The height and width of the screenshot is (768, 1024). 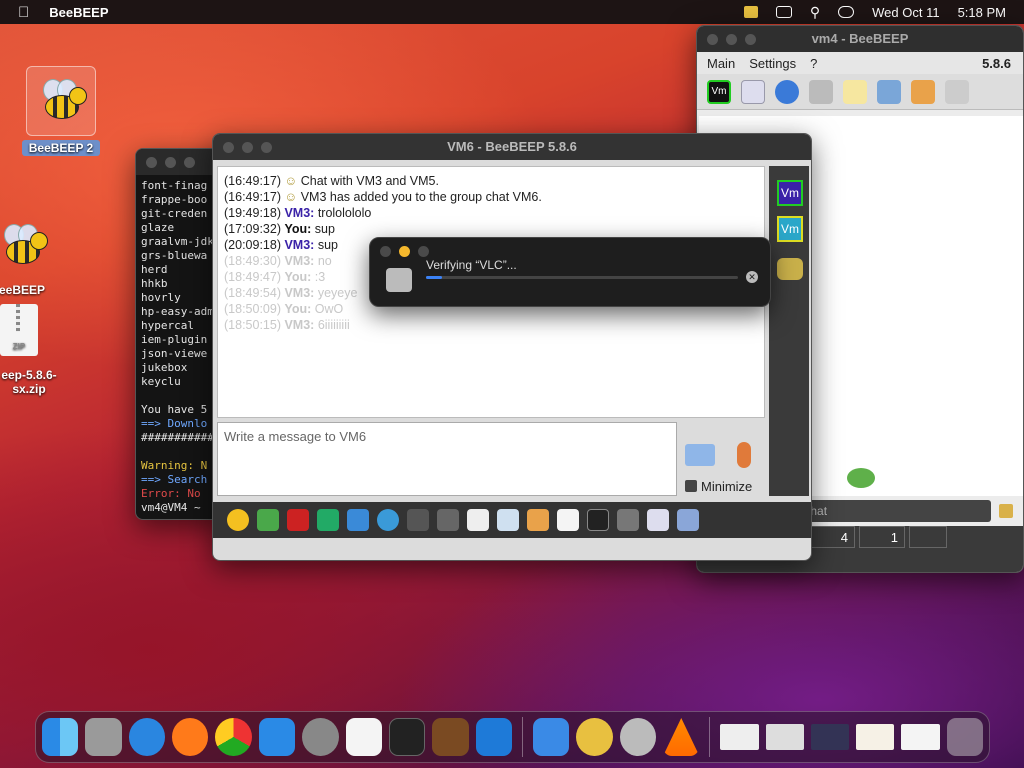 What do you see at coordinates (298, 520) in the screenshot?
I see `font-icon` at bounding box center [298, 520].